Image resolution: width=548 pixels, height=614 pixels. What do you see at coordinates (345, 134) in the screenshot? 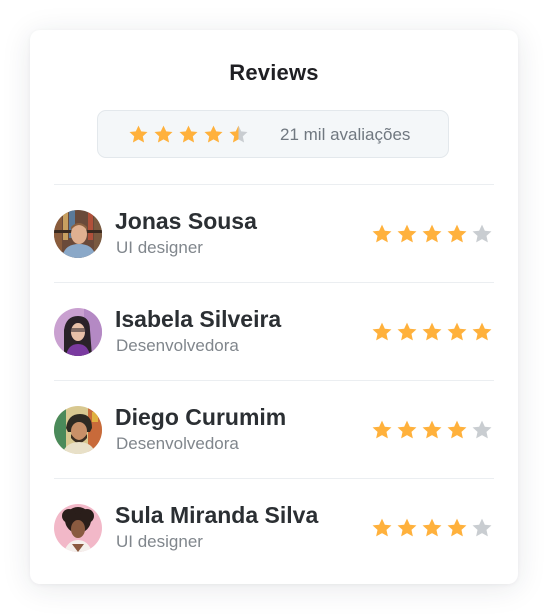
I see `review-count: 21 mil avaliações` at bounding box center [345, 134].